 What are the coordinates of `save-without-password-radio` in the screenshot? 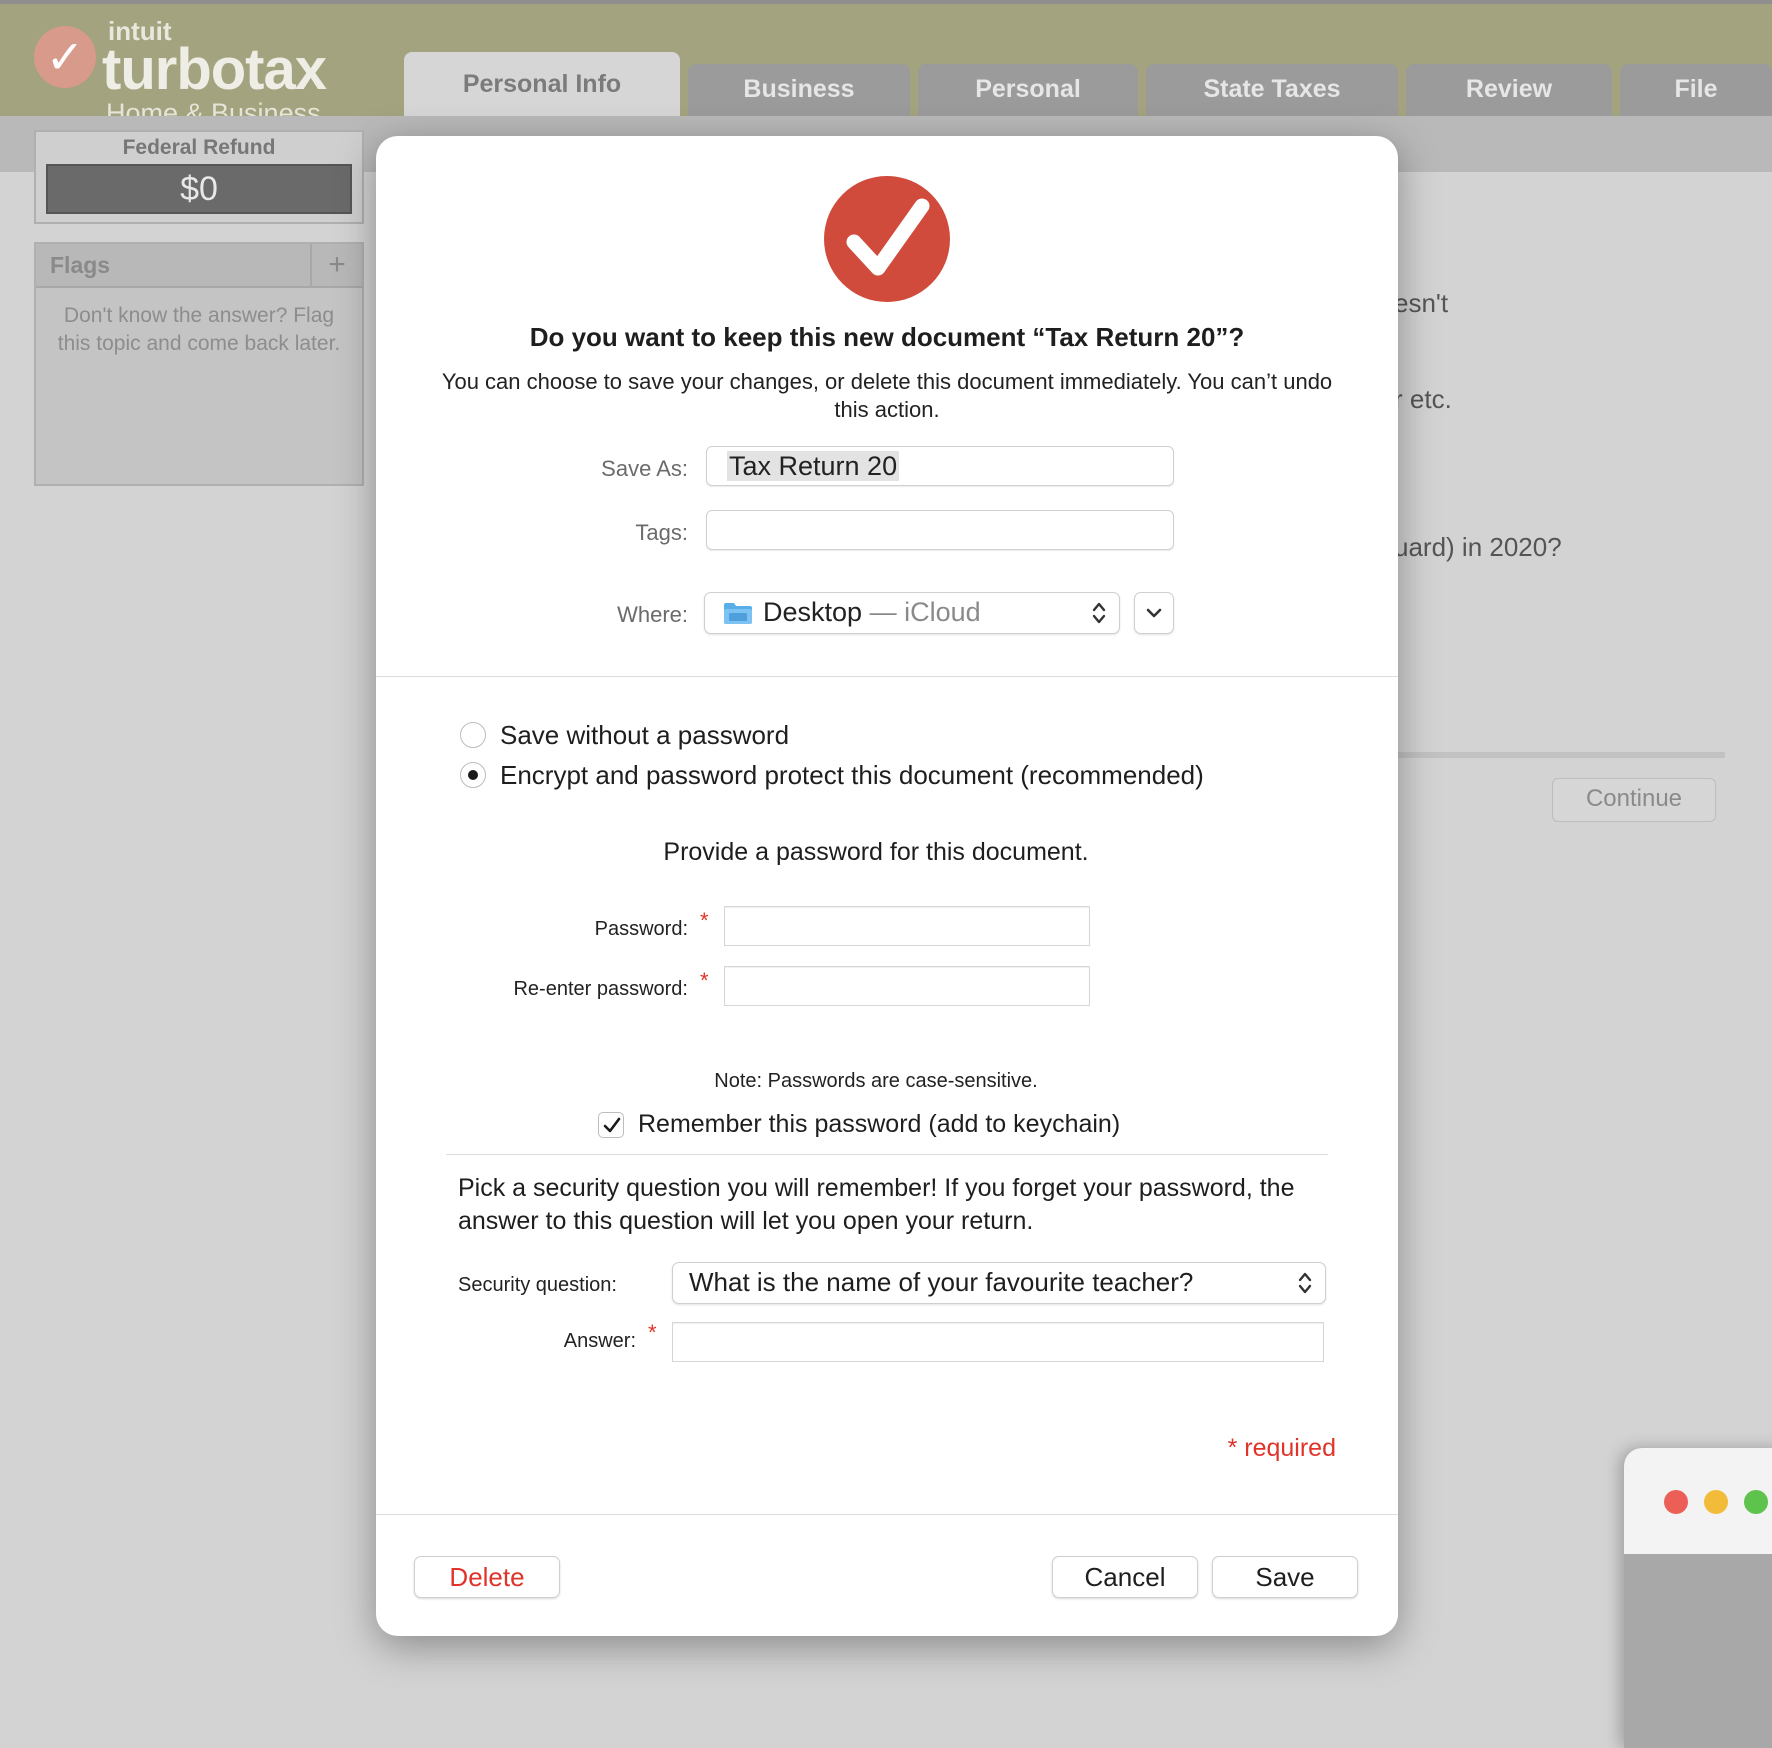 It's located at (473, 735).